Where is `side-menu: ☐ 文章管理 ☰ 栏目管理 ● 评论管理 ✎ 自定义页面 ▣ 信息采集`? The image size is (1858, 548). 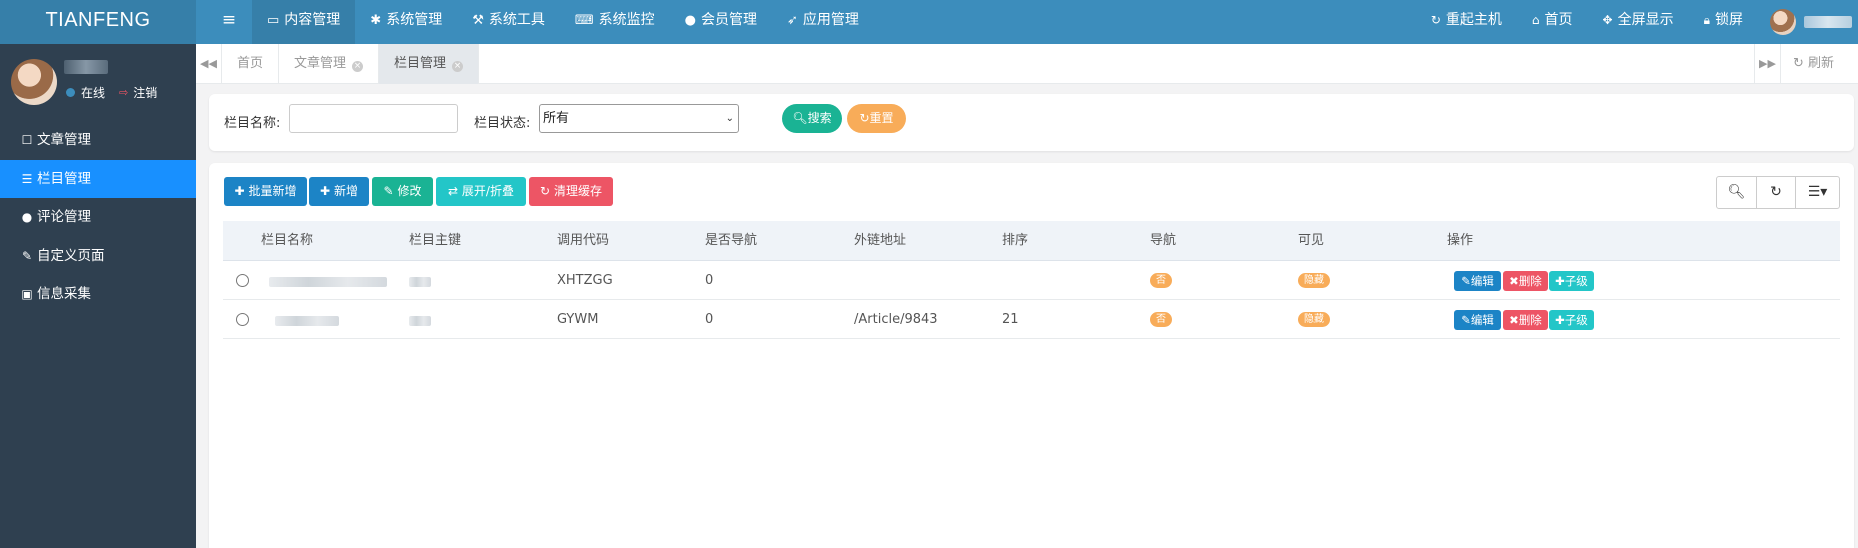
side-menu: ☐ 文章管理 ☰ 栏目管理 ● 评论管理 ✎ 自定义页面 ▣ 信息采集 is located at coordinates (98, 217).